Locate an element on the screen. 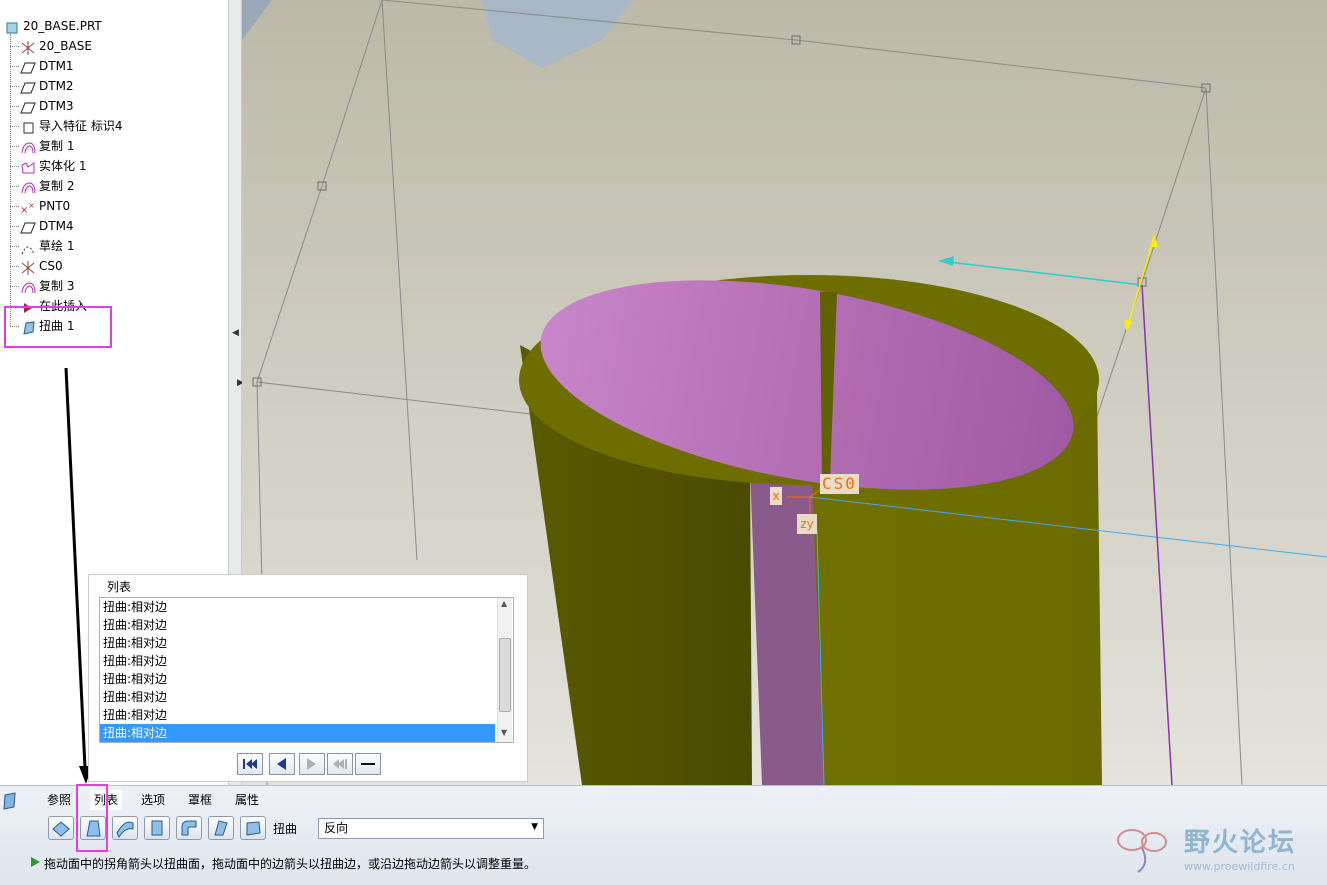  tree-item: DTM2 is located at coordinates (42, 86).